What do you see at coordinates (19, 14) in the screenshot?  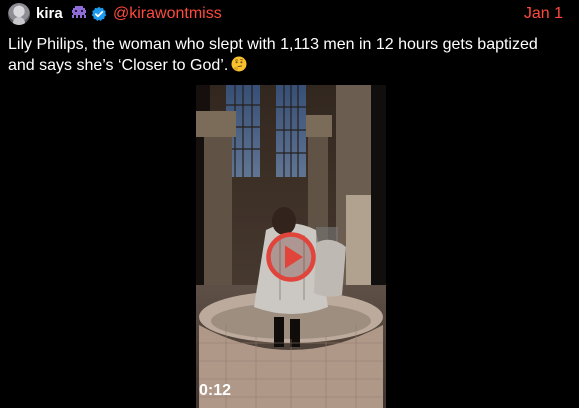 I see `avatar` at bounding box center [19, 14].